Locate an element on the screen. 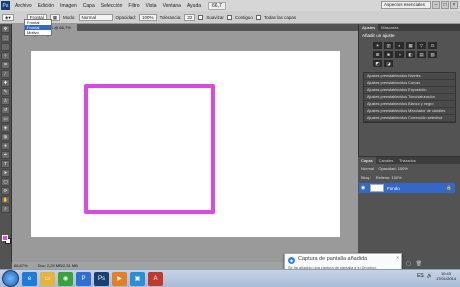 The image size is (460, 287). window-controls: – □ × is located at coordinates (445, 5).